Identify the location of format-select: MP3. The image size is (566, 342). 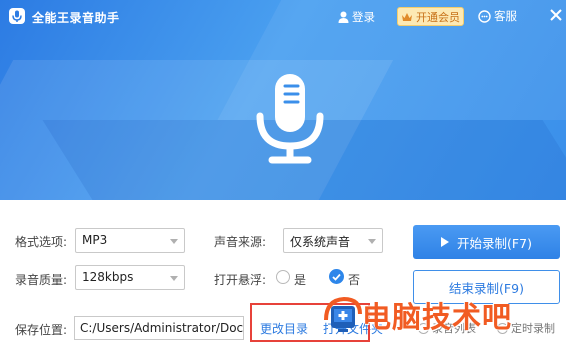
(130, 240).